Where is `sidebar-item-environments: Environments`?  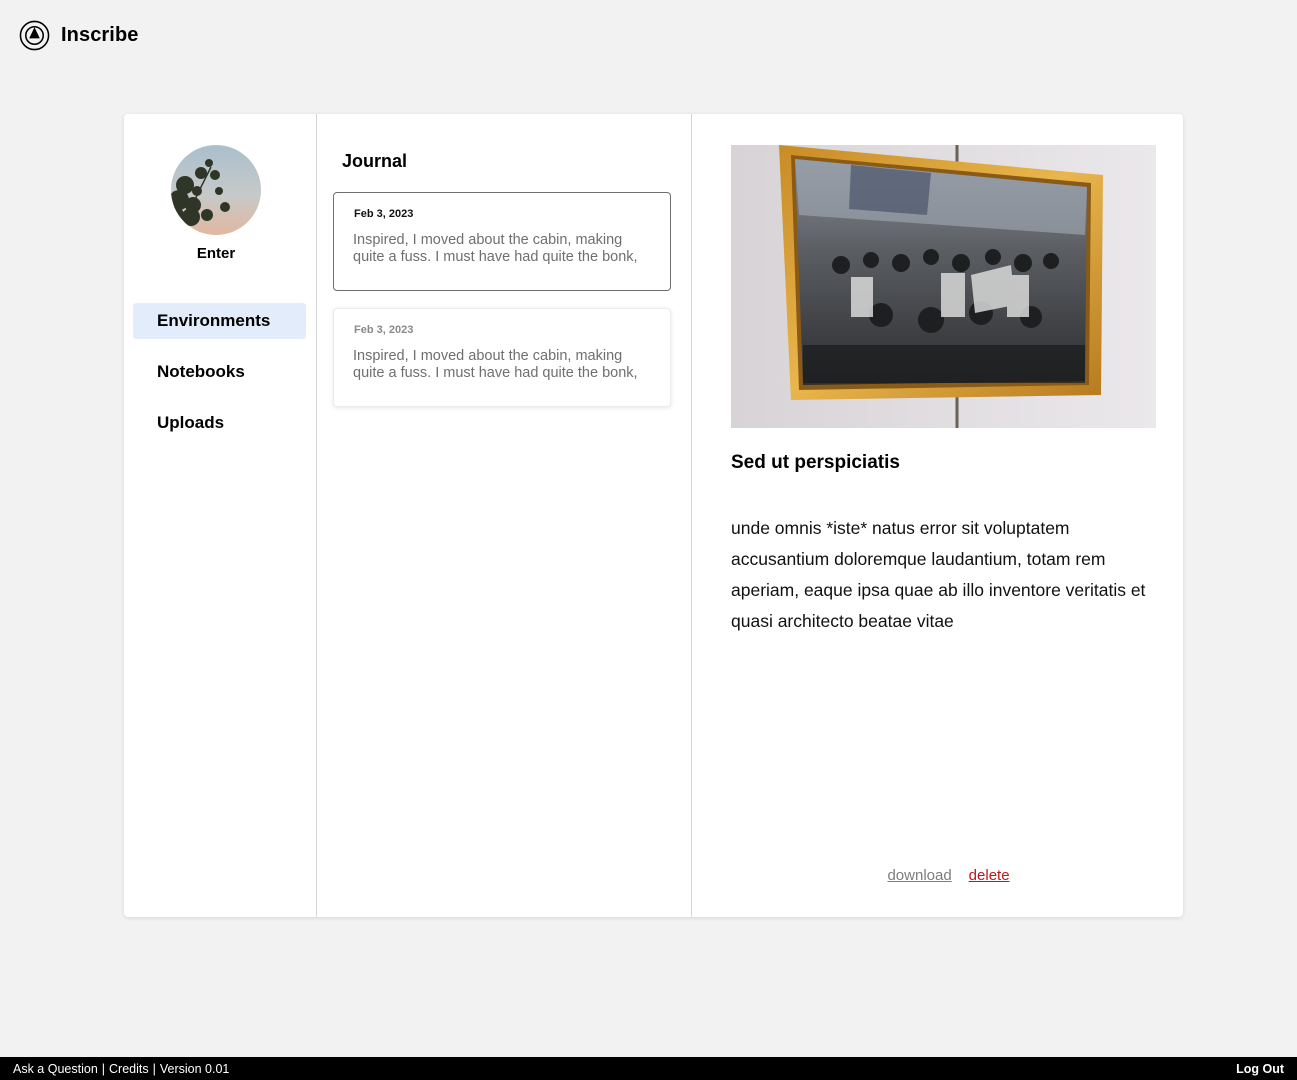 sidebar-item-environments: Environments is located at coordinates (219, 321).